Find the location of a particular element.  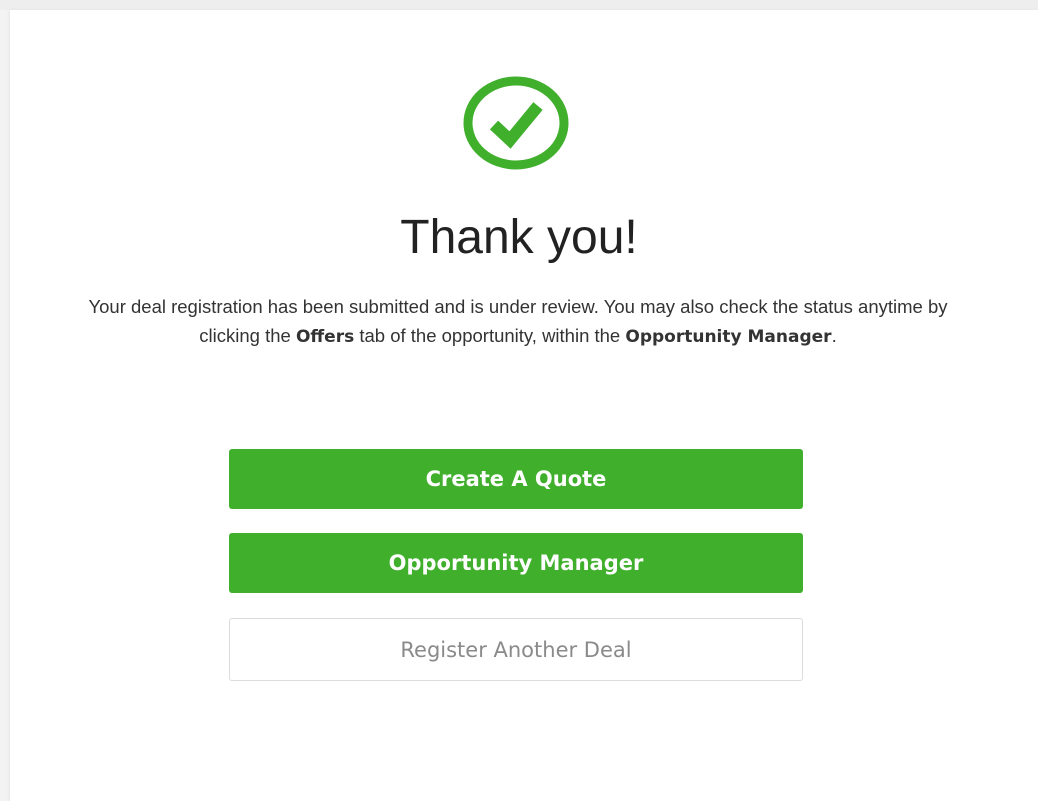

opportunity-manager-button: Opportunity Manager is located at coordinates (516, 563).